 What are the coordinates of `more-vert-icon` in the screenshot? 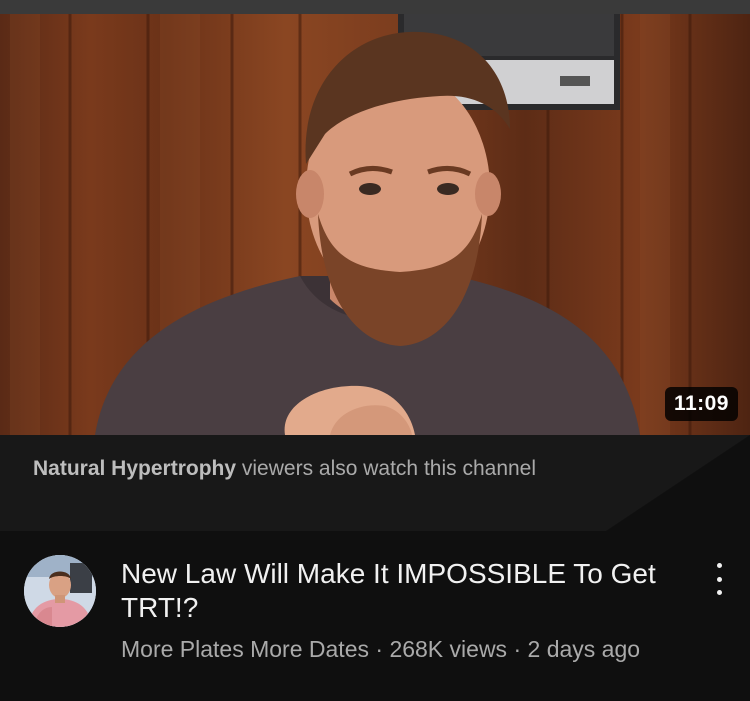 It's located at (719, 579).